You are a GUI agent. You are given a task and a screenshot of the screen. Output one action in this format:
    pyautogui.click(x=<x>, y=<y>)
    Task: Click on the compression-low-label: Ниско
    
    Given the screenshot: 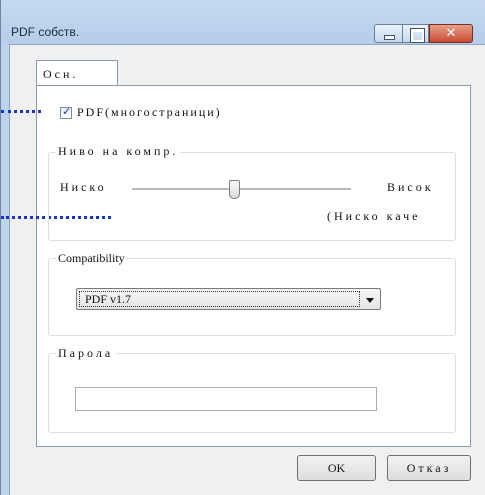 What is the action you would take?
    pyautogui.click(x=83, y=187)
    